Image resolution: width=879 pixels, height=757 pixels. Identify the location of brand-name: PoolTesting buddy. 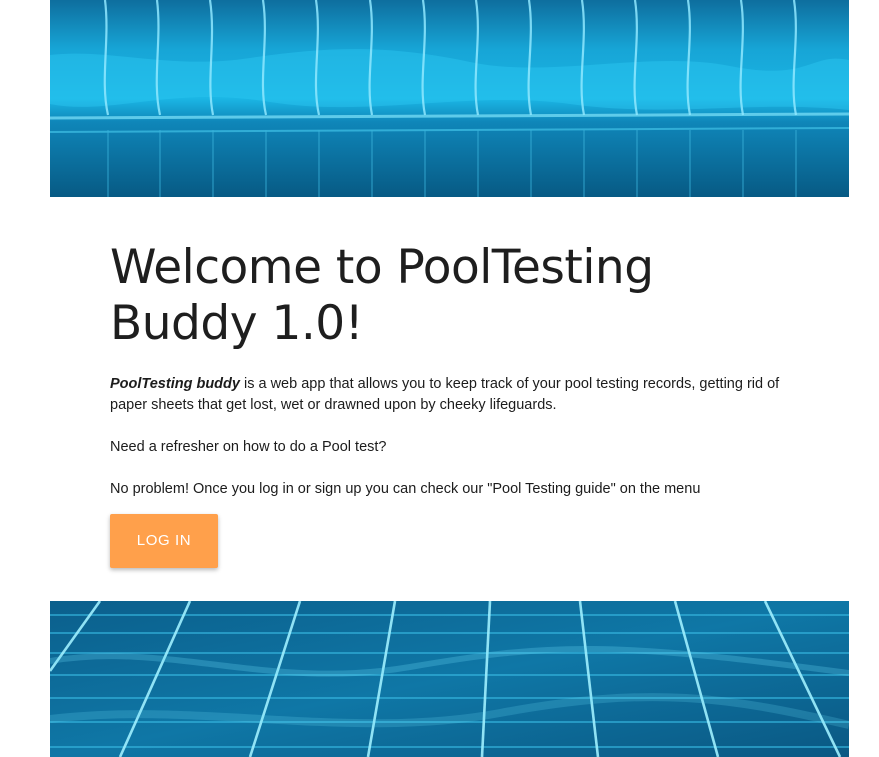
(175, 384).